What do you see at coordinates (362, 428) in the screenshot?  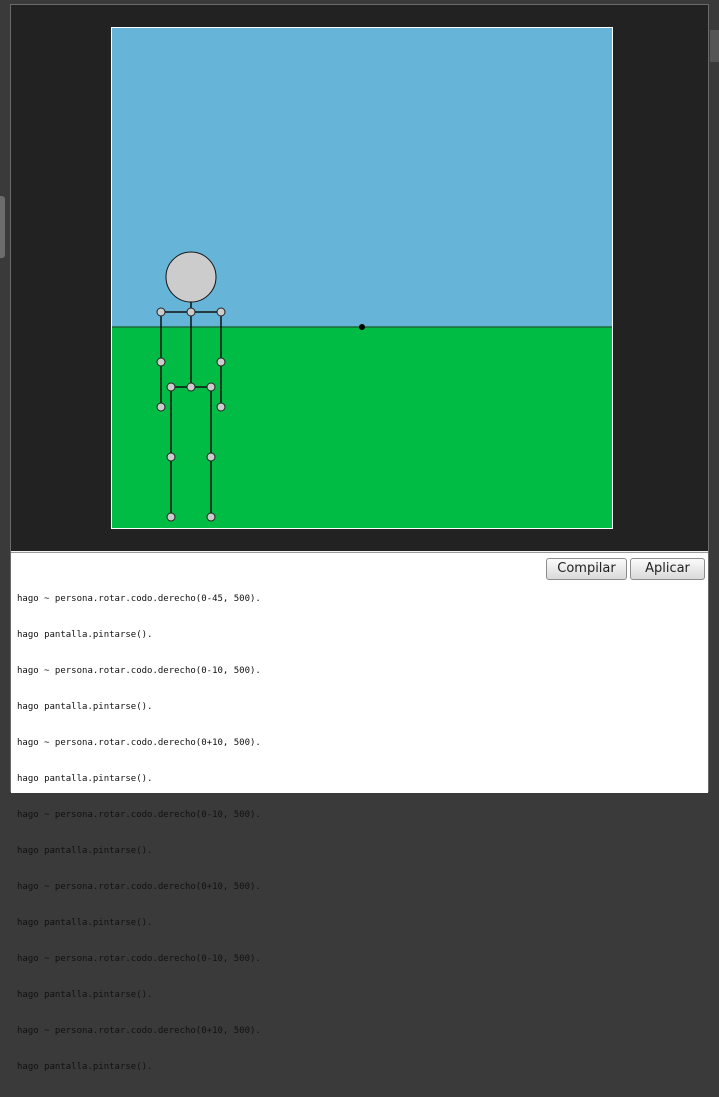 I see `ground` at bounding box center [362, 428].